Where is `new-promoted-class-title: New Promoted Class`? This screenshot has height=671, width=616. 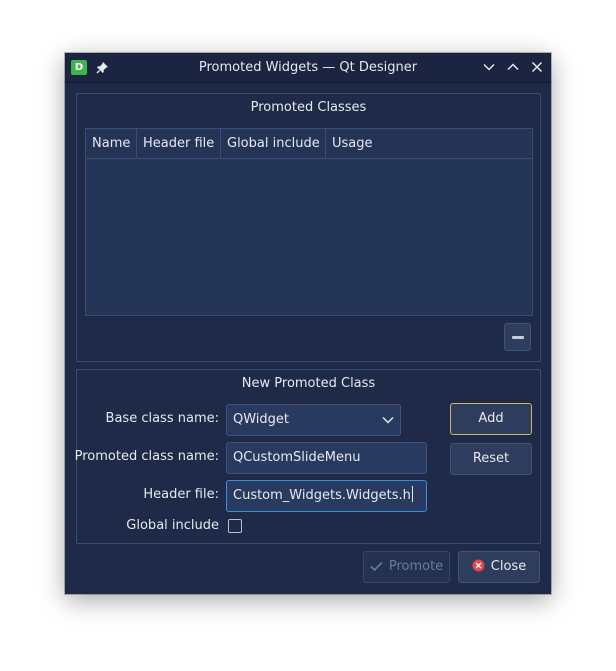
new-promoted-class-title: New Promoted Class is located at coordinates (308, 383).